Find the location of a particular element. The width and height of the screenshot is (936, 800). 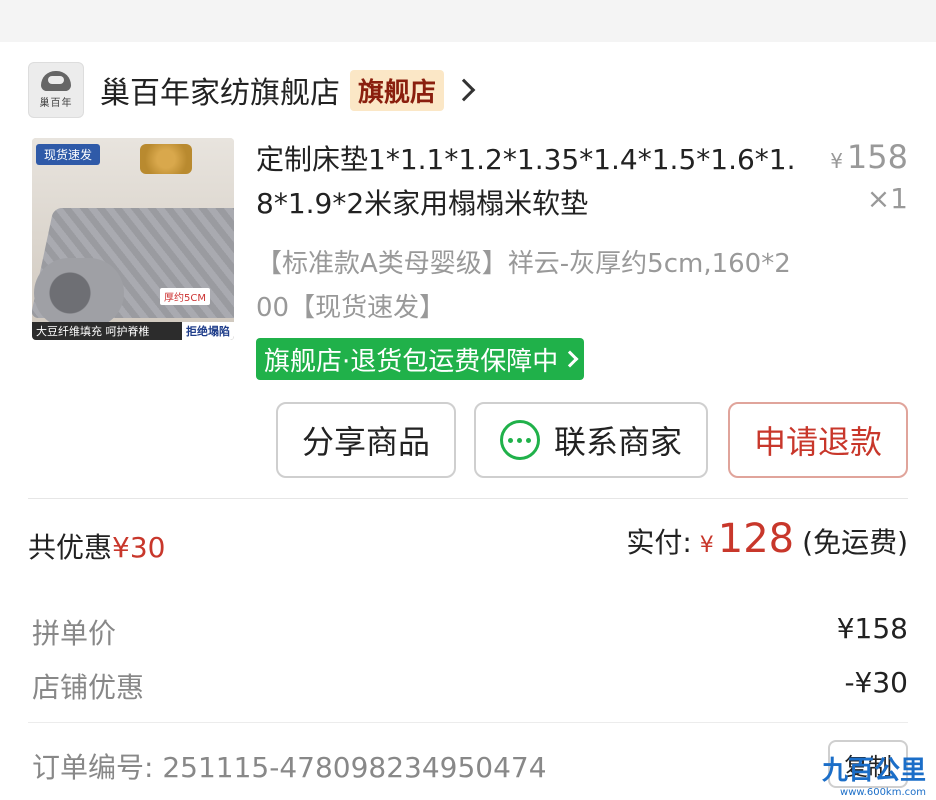

chat-icon is located at coordinates (519, 440).